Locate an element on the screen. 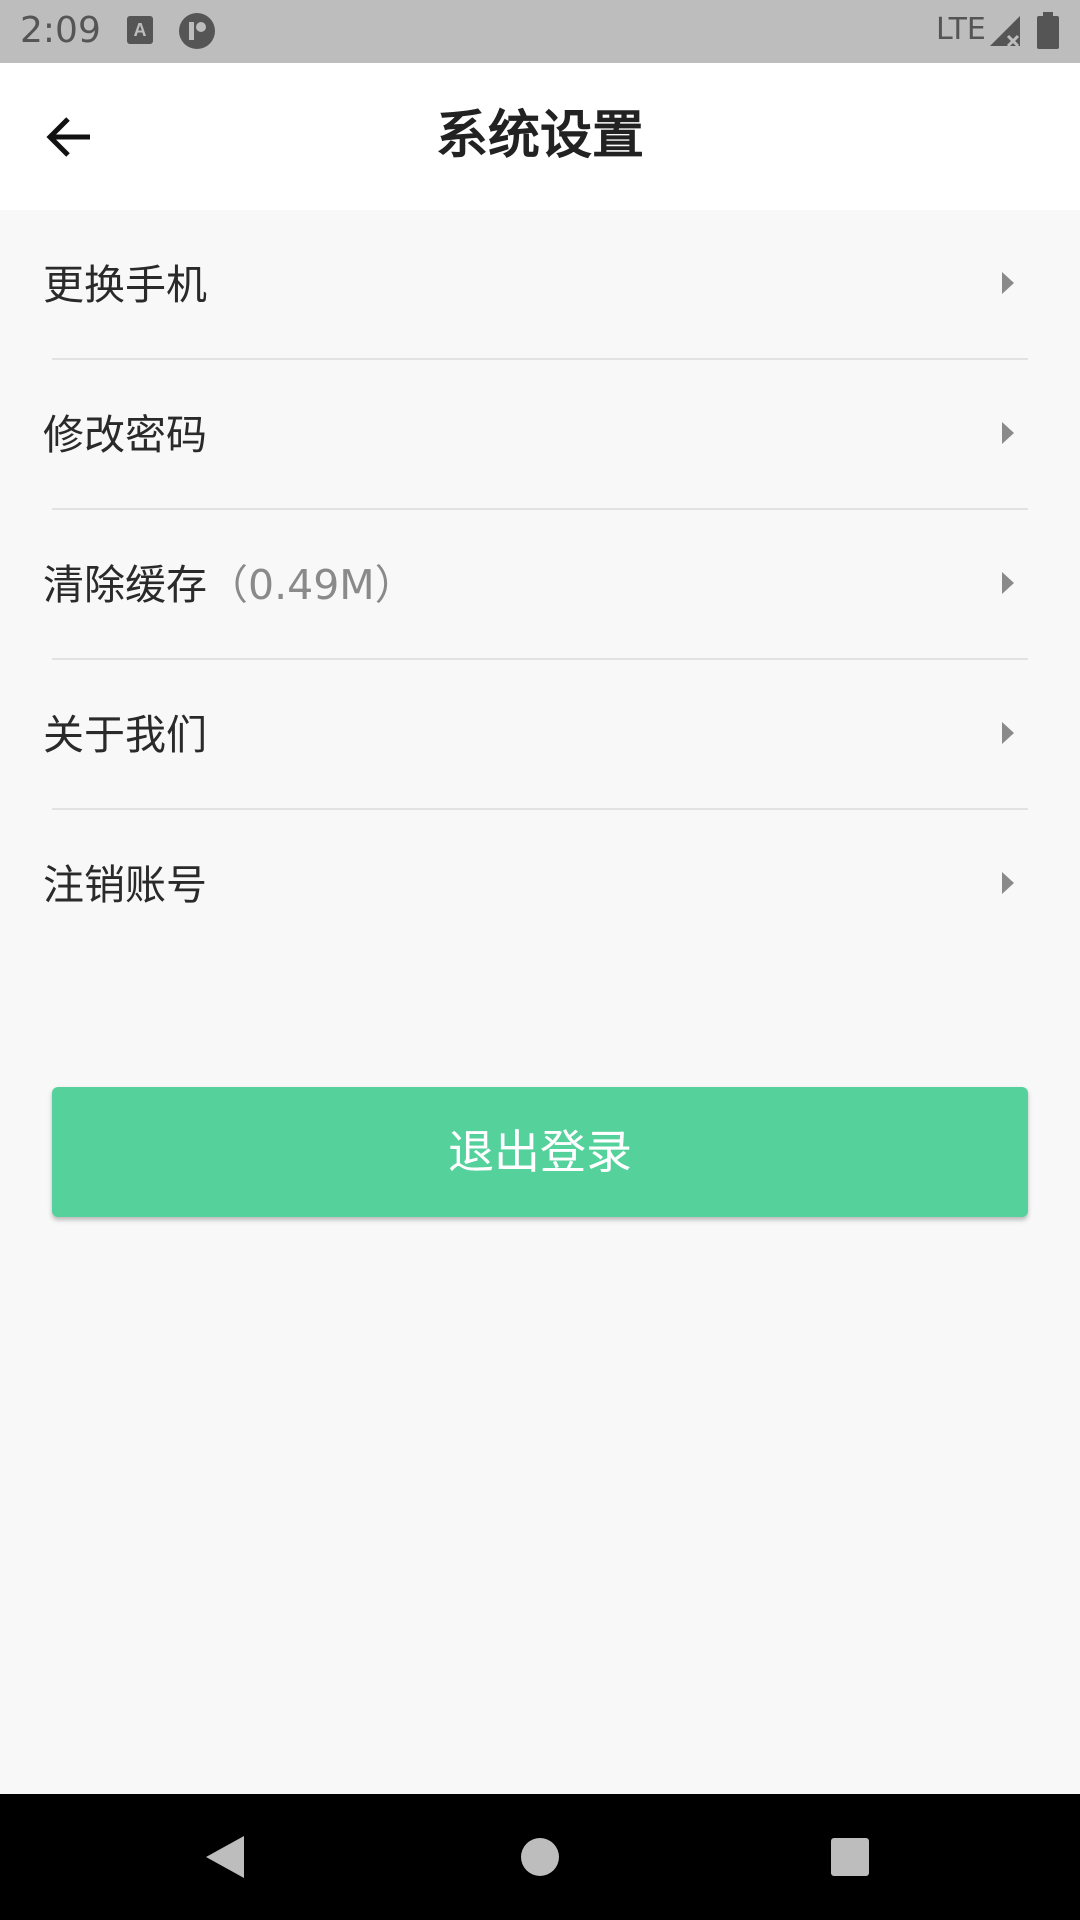  nav-recents-icon is located at coordinates (850, 1857).